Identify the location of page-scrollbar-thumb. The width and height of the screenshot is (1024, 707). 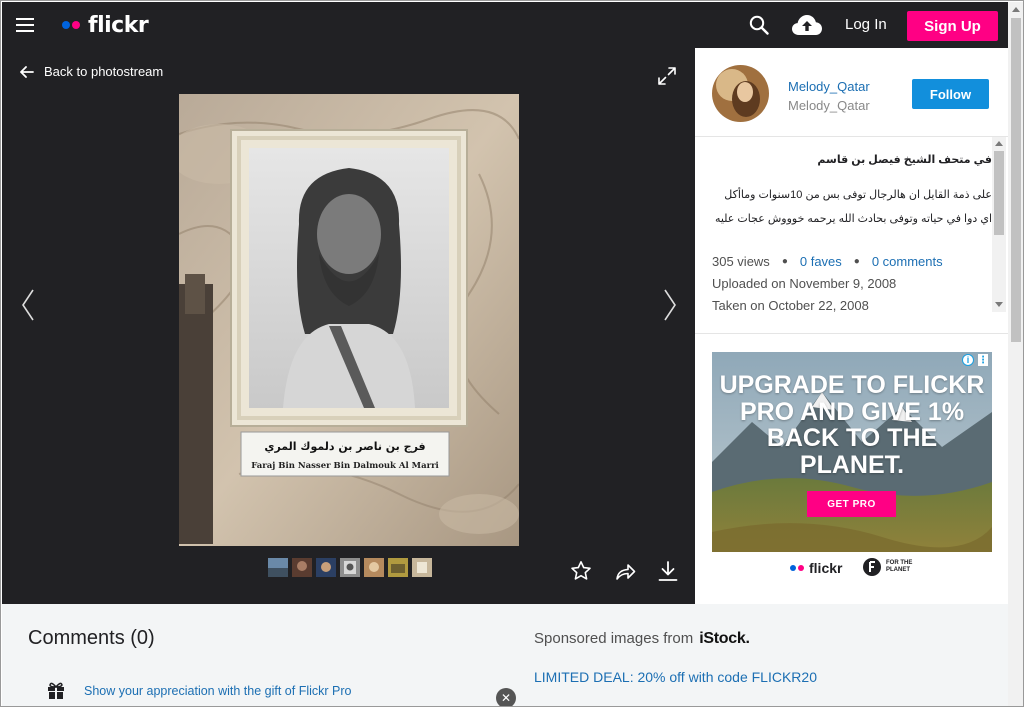
(1016, 180).